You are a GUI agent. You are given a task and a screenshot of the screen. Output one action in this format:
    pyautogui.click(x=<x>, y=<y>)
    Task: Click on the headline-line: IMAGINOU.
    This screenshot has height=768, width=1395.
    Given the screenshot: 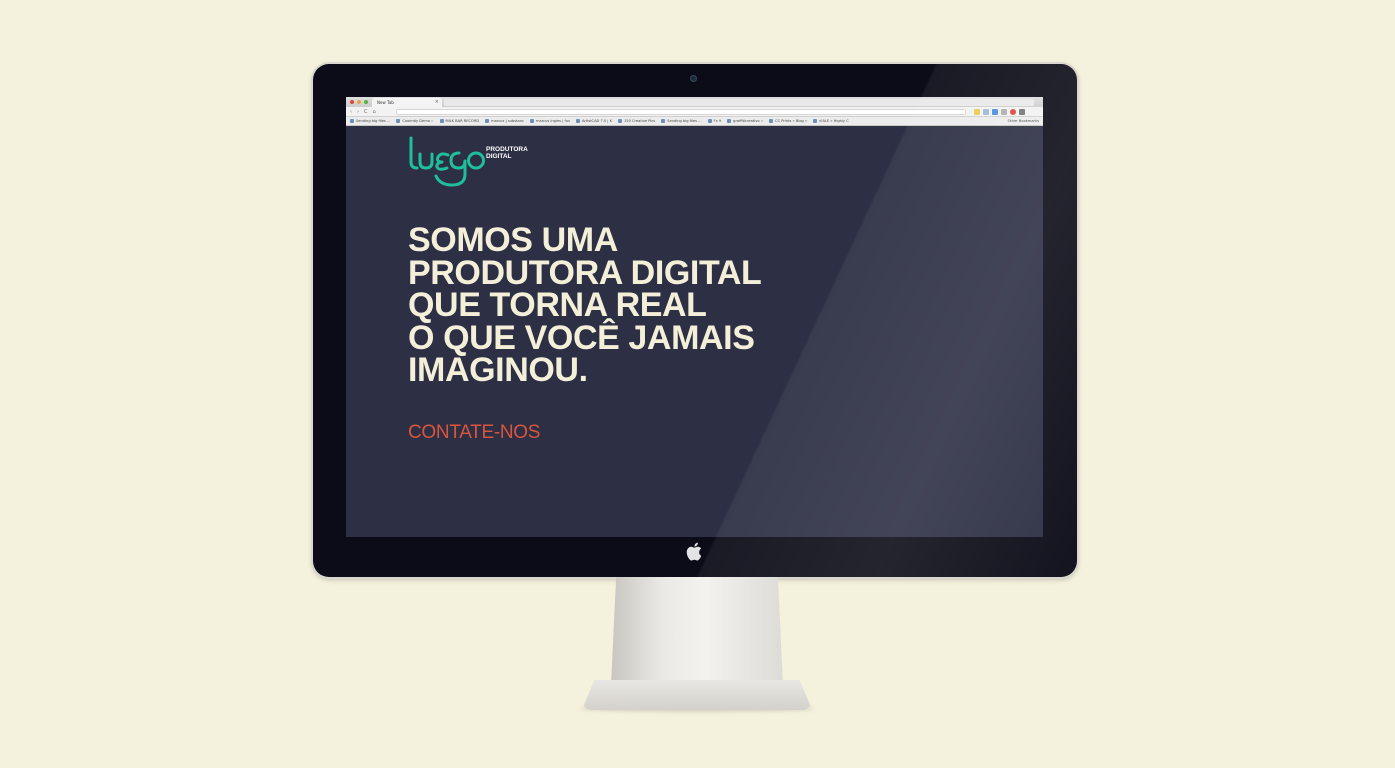 What is the action you would take?
    pyautogui.click(x=498, y=370)
    